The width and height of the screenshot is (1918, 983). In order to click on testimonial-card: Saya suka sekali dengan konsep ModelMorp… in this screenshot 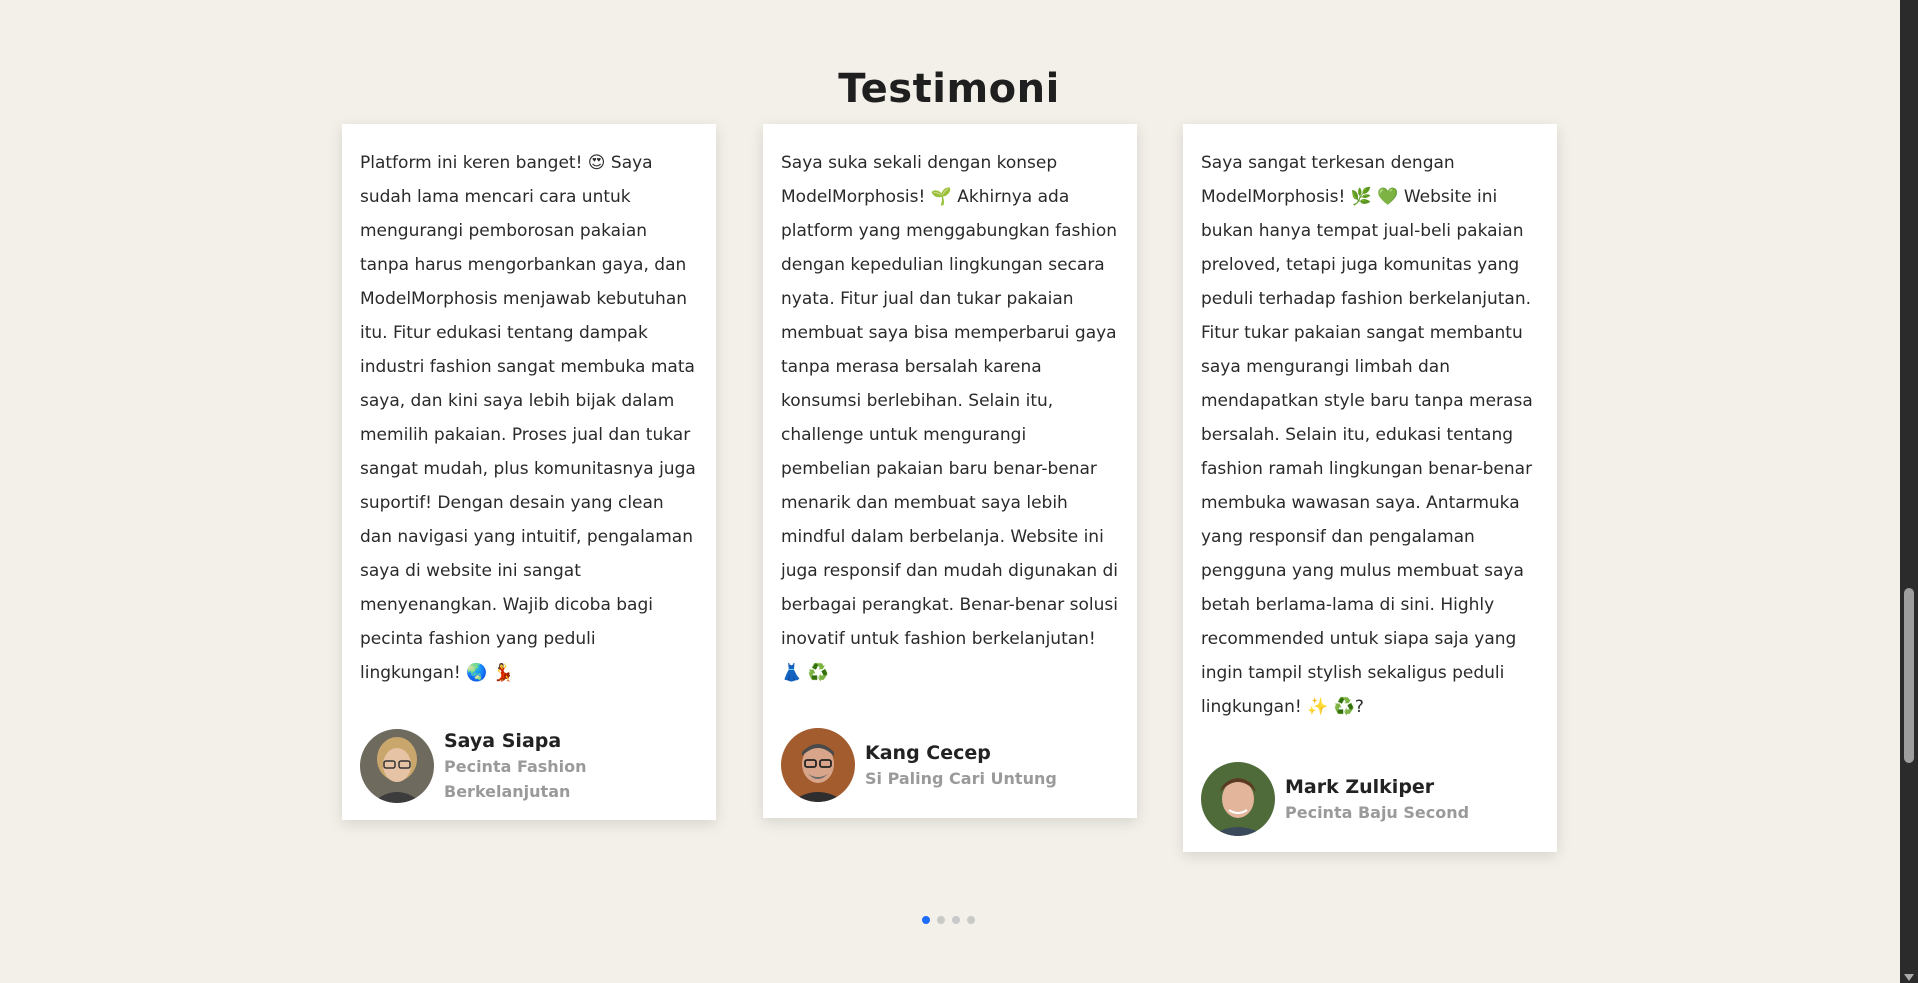, I will do `click(950, 471)`.